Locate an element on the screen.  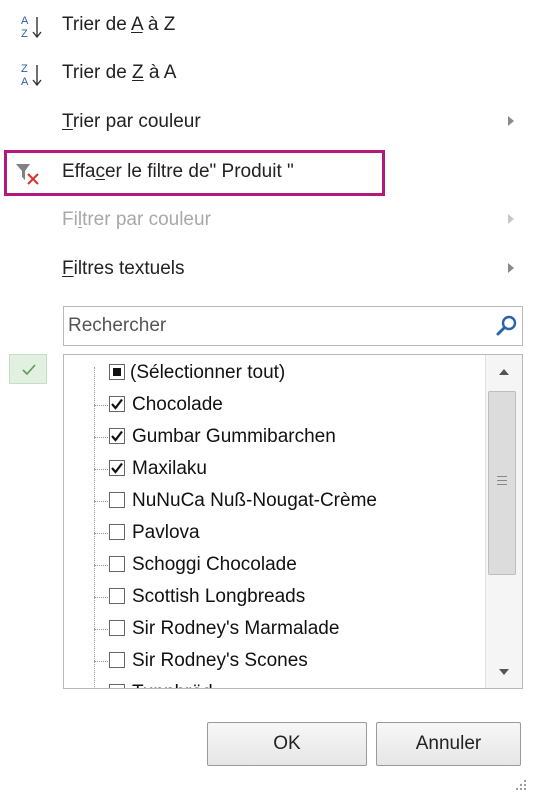
ok-button: OK is located at coordinates (287, 744).